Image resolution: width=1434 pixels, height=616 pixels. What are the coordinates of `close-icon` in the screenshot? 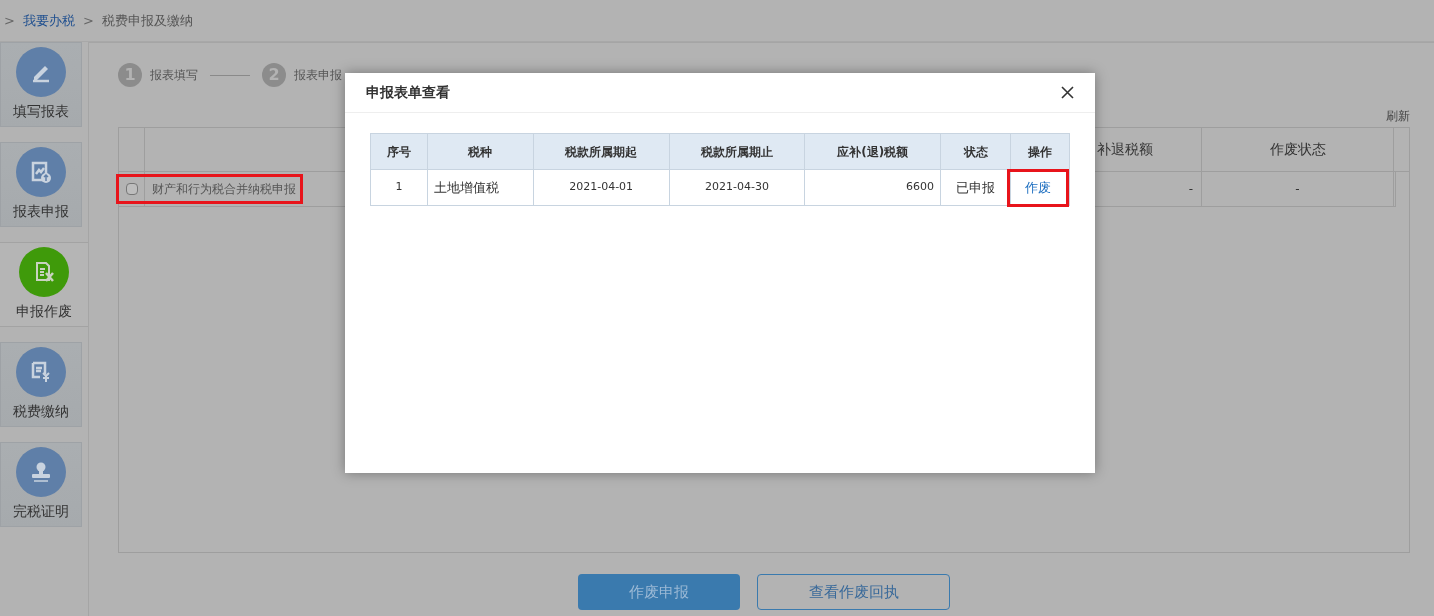 It's located at (1067, 92).